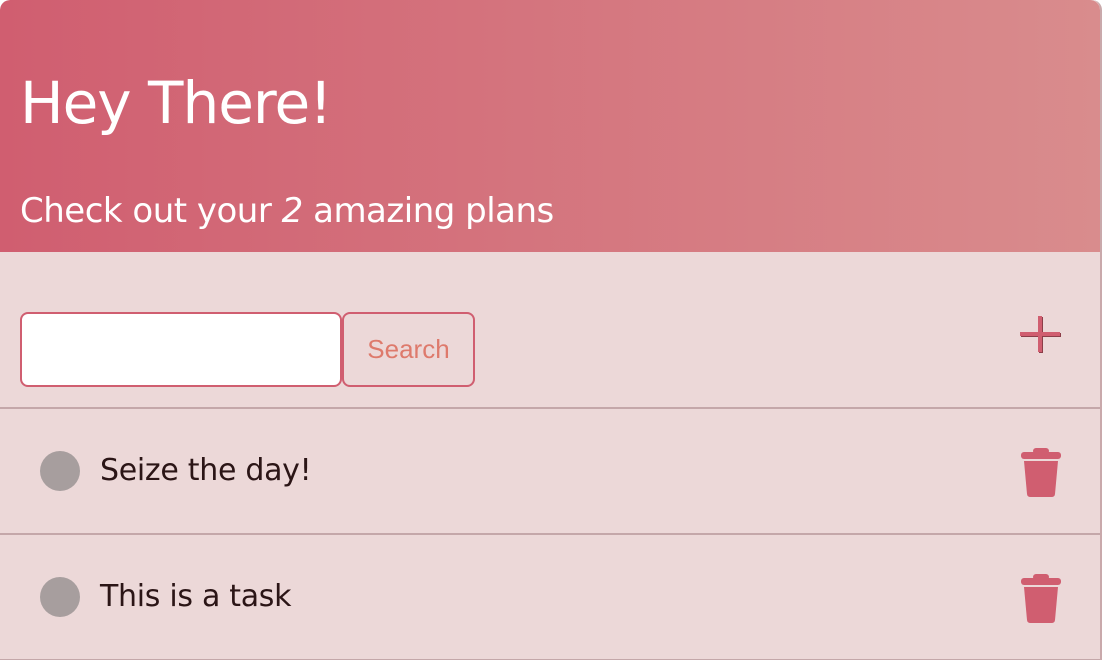 The image size is (1102, 660). What do you see at coordinates (292, 211) in the screenshot?
I see `task-count: 2` at bounding box center [292, 211].